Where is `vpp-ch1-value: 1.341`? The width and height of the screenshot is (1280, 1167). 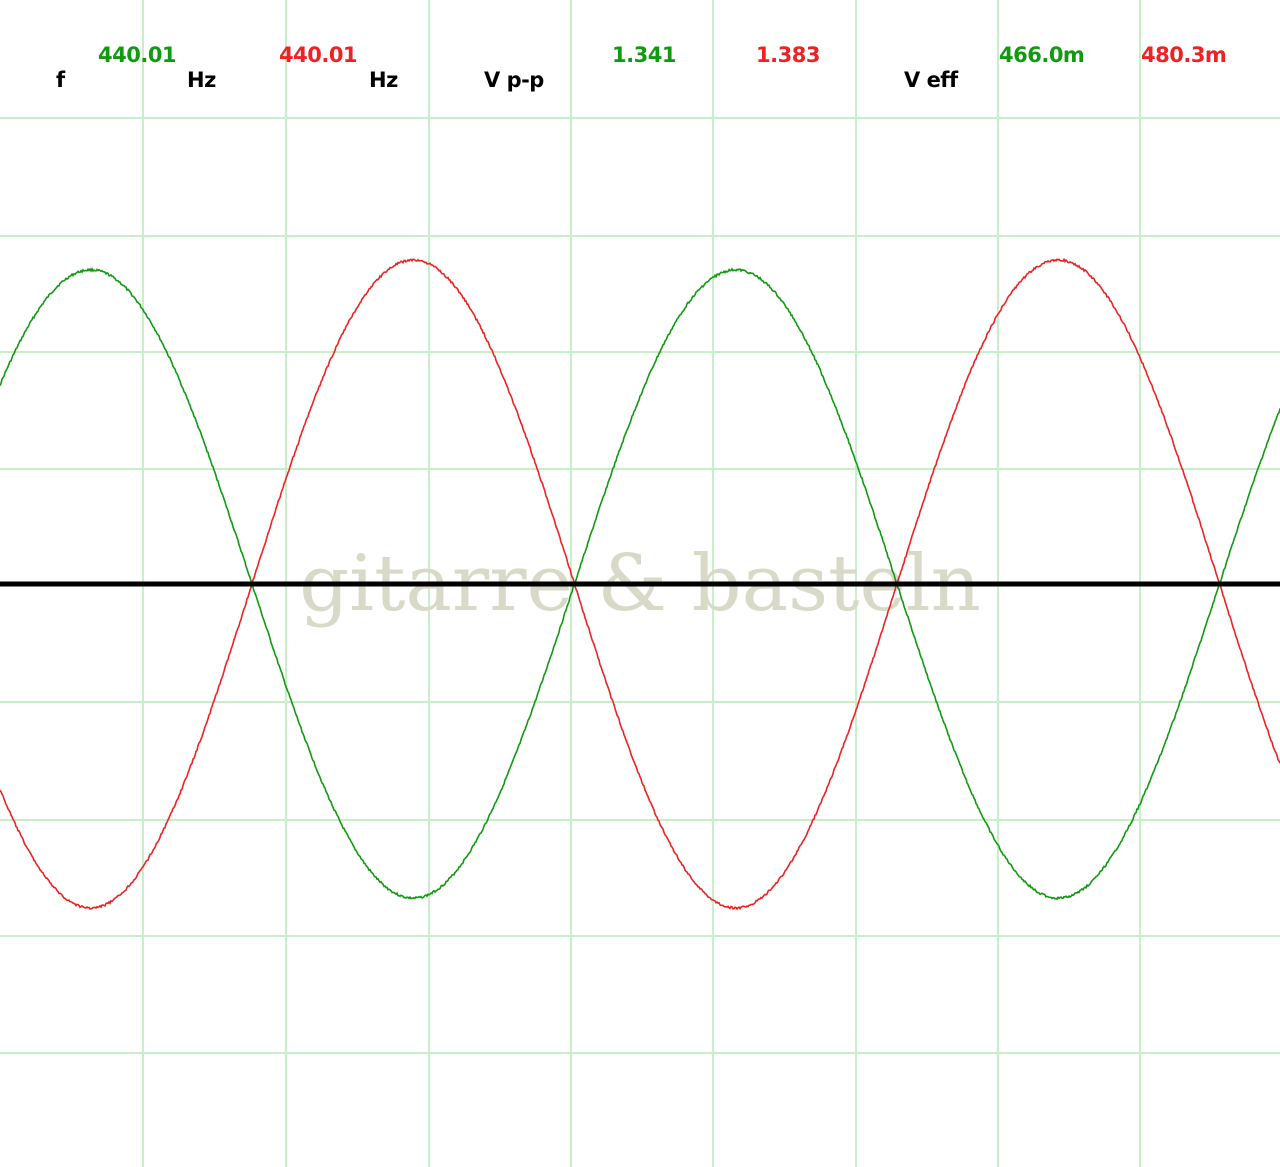
vpp-ch1-value: 1.341 is located at coordinates (644, 55).